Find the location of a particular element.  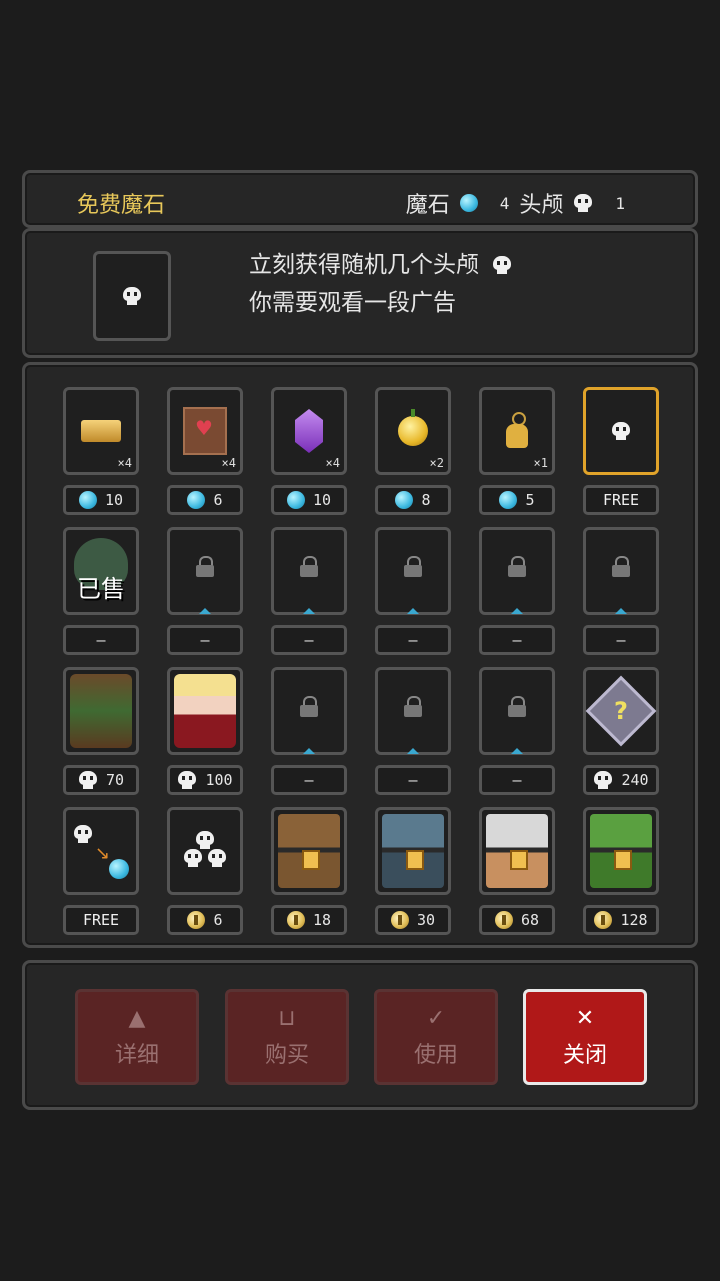

price-tag: 240 is located at coordinates (621, 780).